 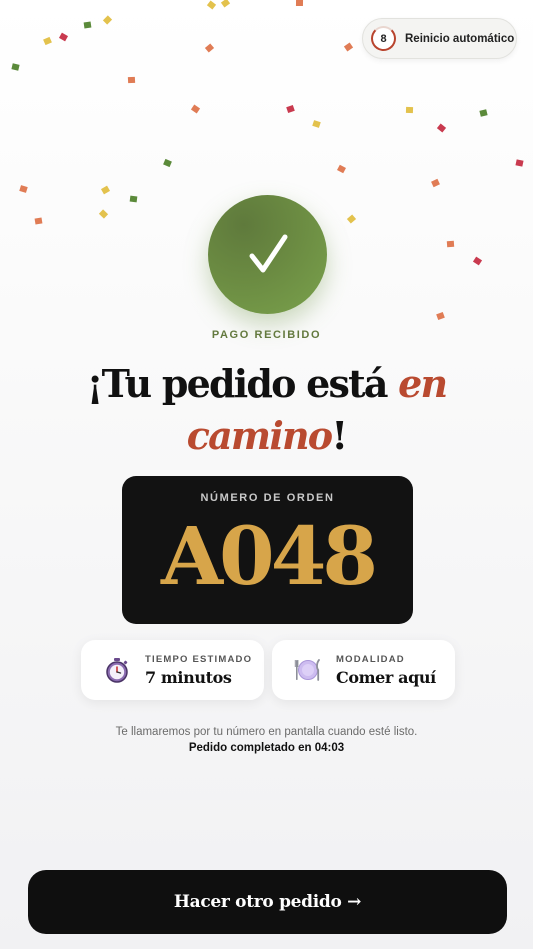 What do you see at coordinates (266, 748) in the screenshot?
I see `order-completed-time: Pedido completado en 04:03` at bounding box center [266, 748].